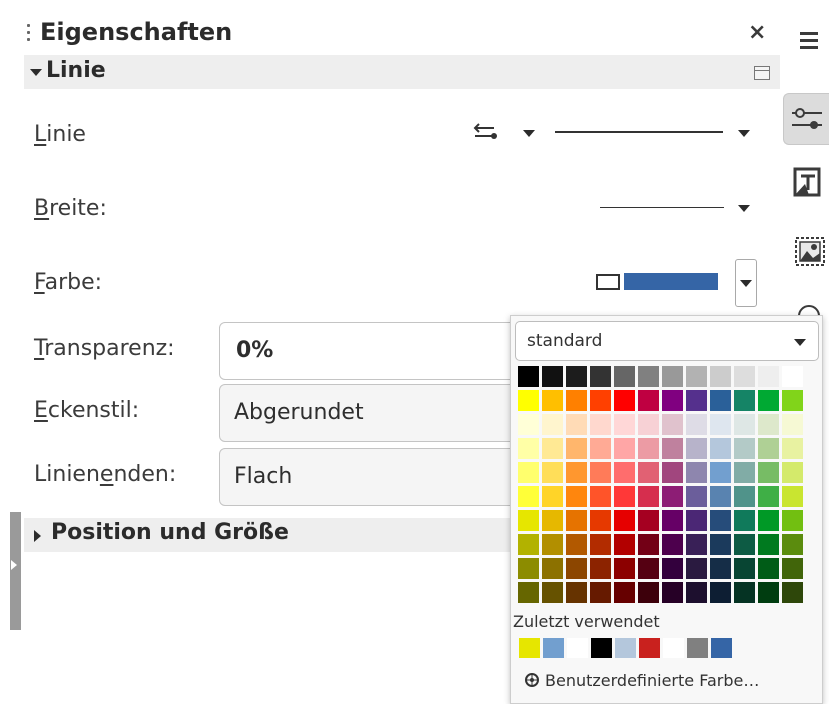 The width and height of the screenshot is (829, 704). I want to click on line-width-preview, so click(662, 207).